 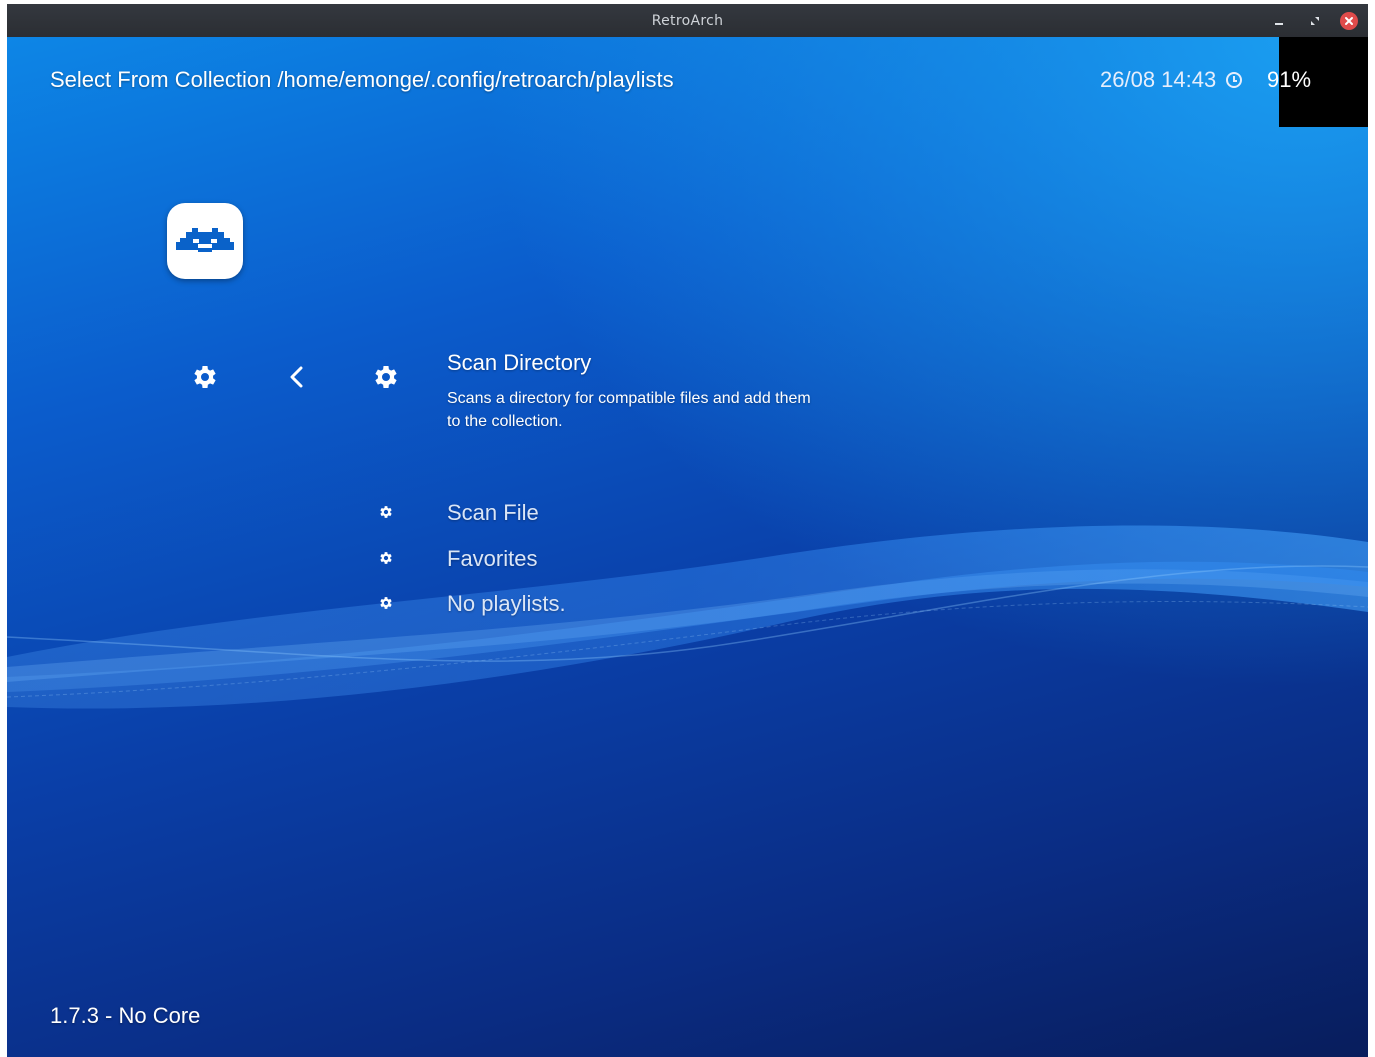 I want to click on window-title: RetroArch, so click(x=687, y=20).